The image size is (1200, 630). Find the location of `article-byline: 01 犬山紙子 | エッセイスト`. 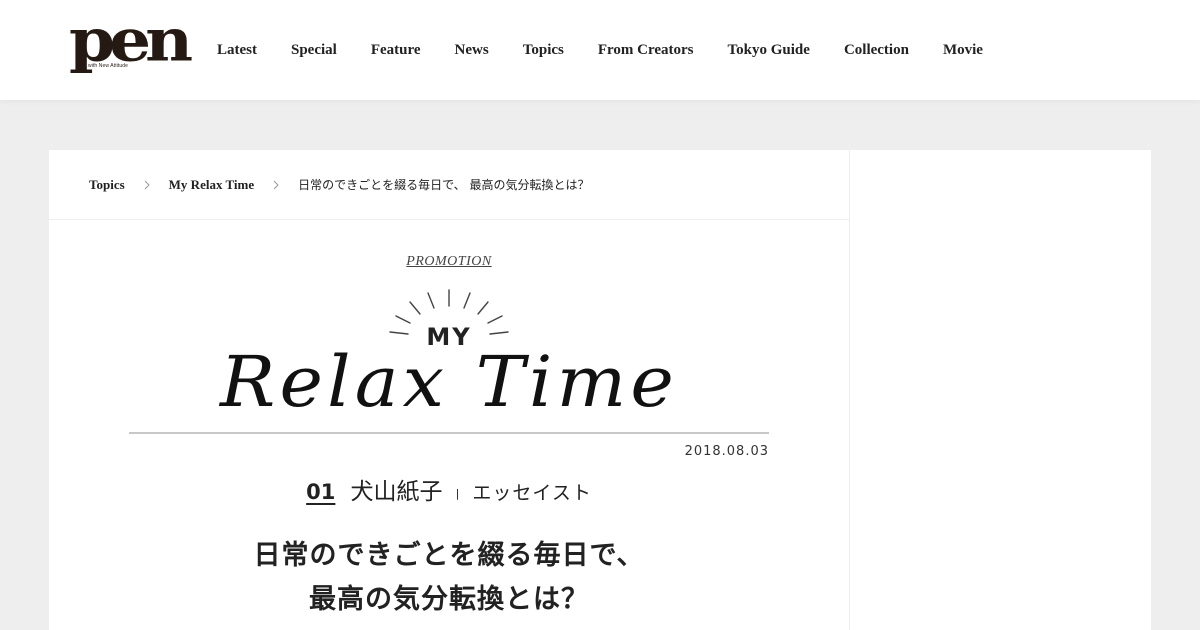

article-byline: 01 犬山紙子 | エッセイスト is located at coordinates (449, 489).